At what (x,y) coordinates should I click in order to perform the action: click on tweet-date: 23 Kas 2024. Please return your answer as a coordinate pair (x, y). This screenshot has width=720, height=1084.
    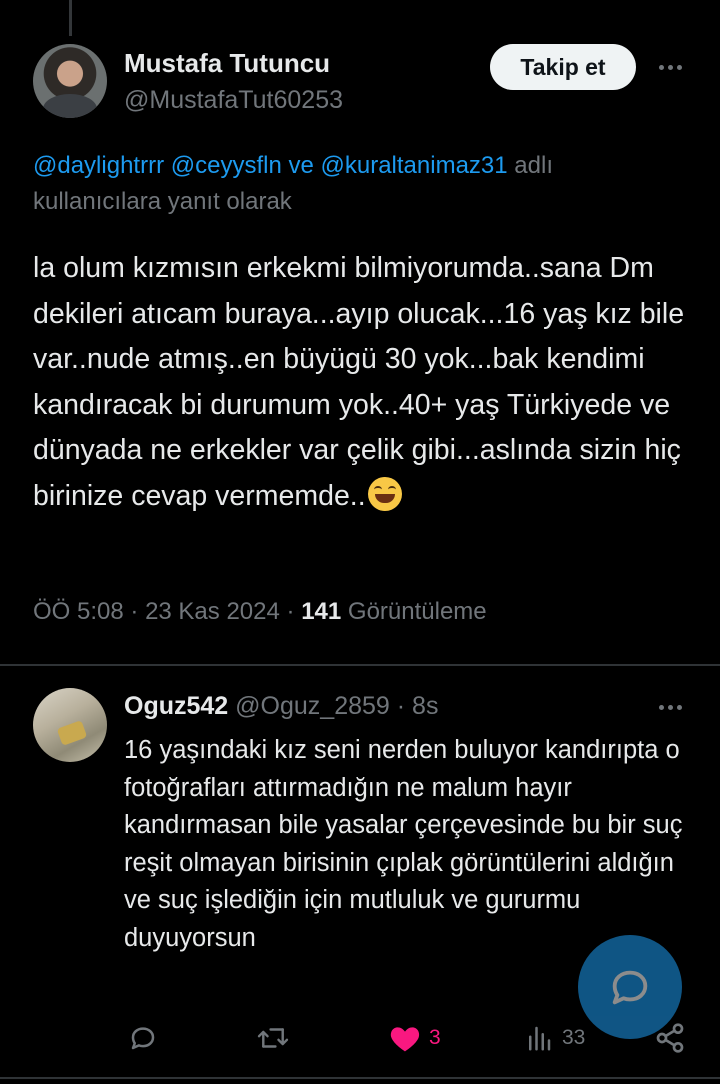
    Looking at the image, I should click on (212, 611).